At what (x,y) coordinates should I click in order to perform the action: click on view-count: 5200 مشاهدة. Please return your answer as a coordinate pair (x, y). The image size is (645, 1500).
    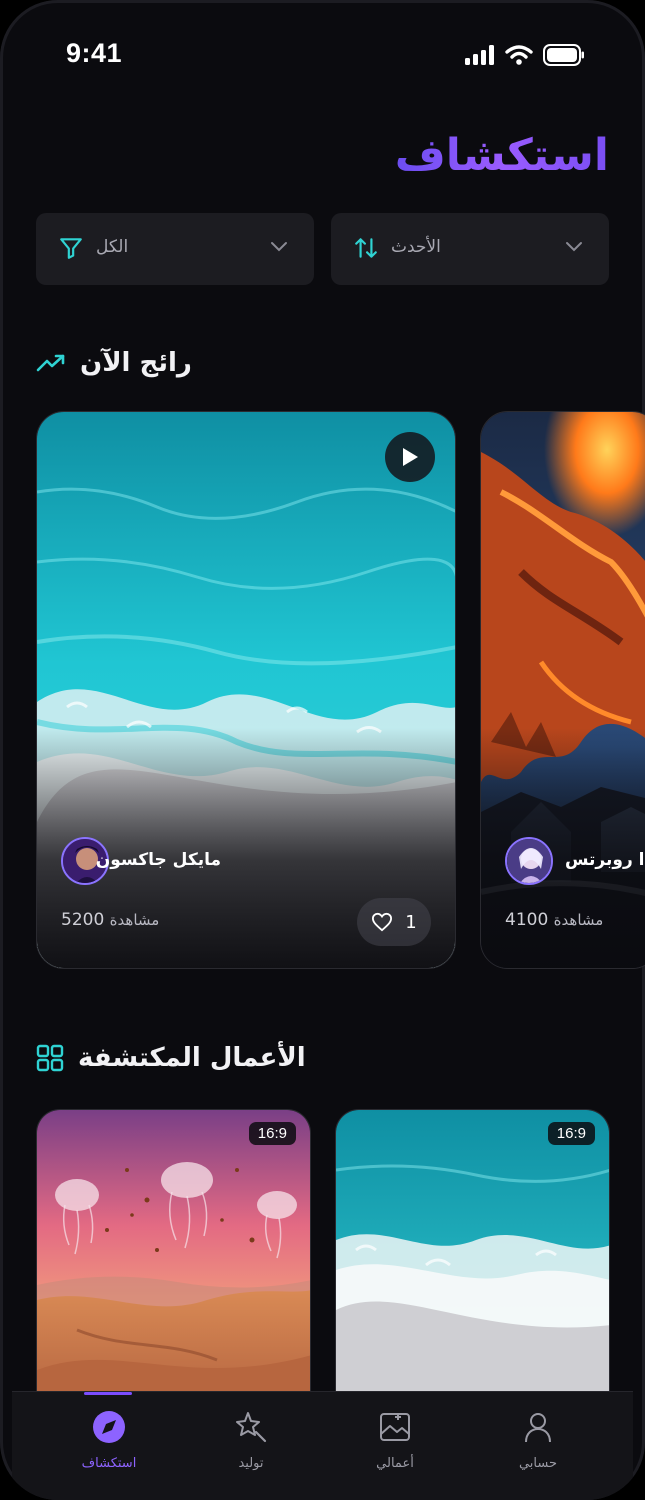
    Looking at the image, I should click on (110, 920).